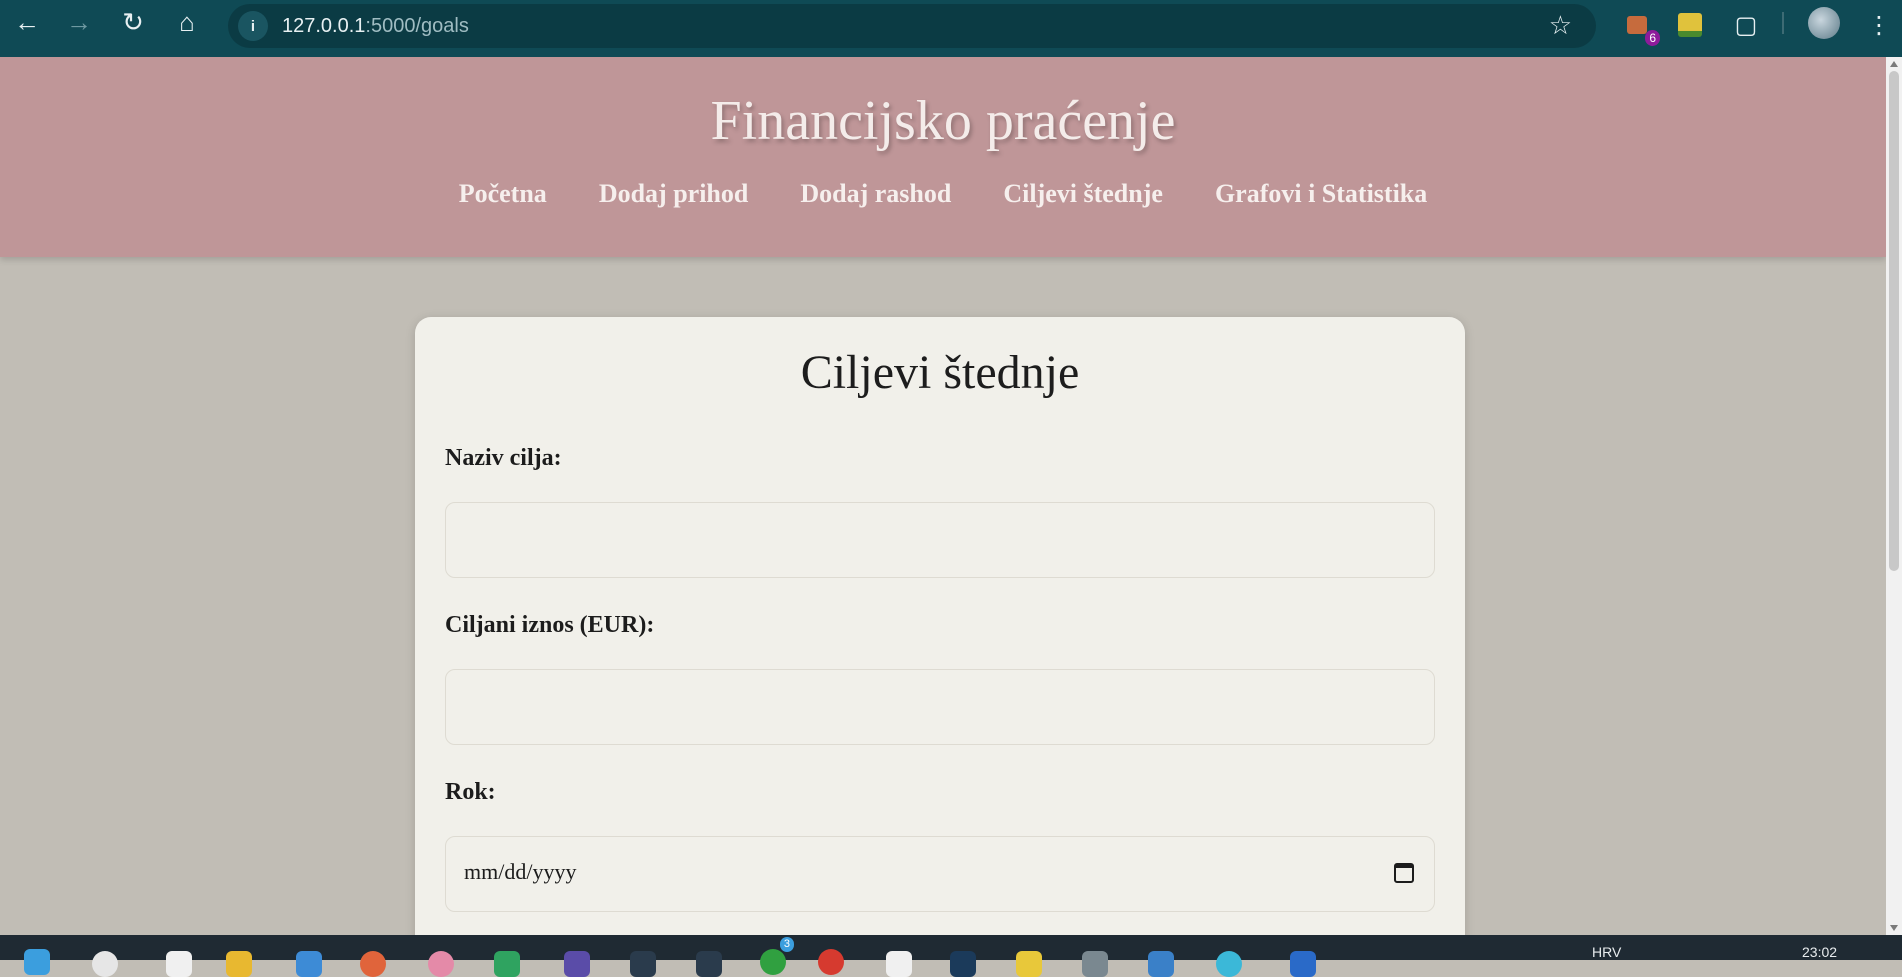 The height and width of the screenshot is (977, 1902). I want to click on url-host: 127.0.0.1, so click(324, 25).